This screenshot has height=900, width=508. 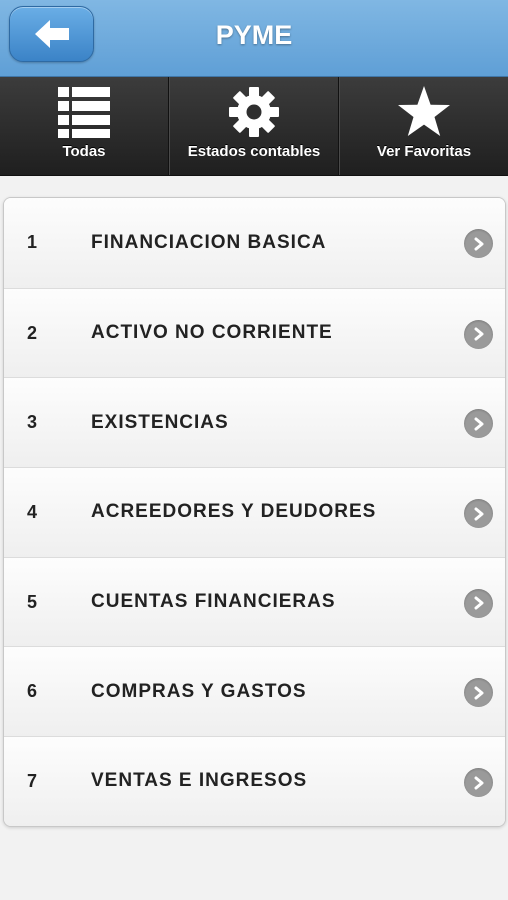 What do you see at coordinates (199, 691) in the screenshot?
I see `item-label: COMPRAS Y GASTOS` at bounding box center [199, 691].